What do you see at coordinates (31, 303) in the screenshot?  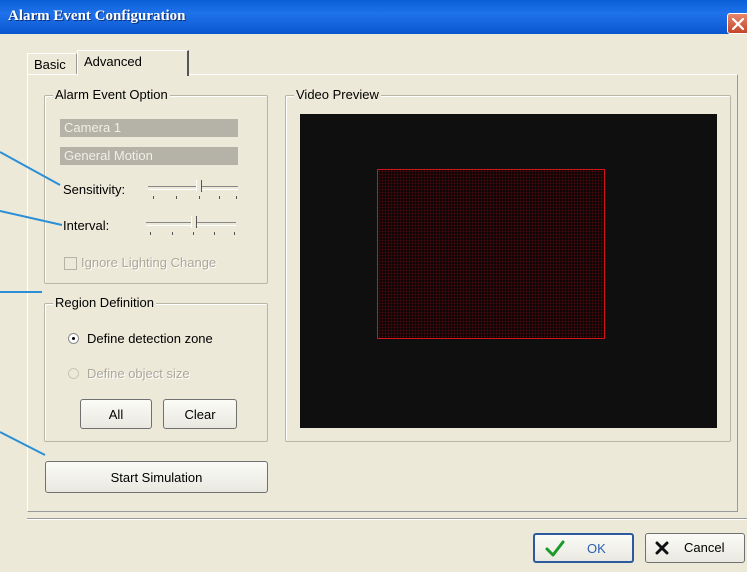 I see `callout-lines` at bounding box center [31, 303].